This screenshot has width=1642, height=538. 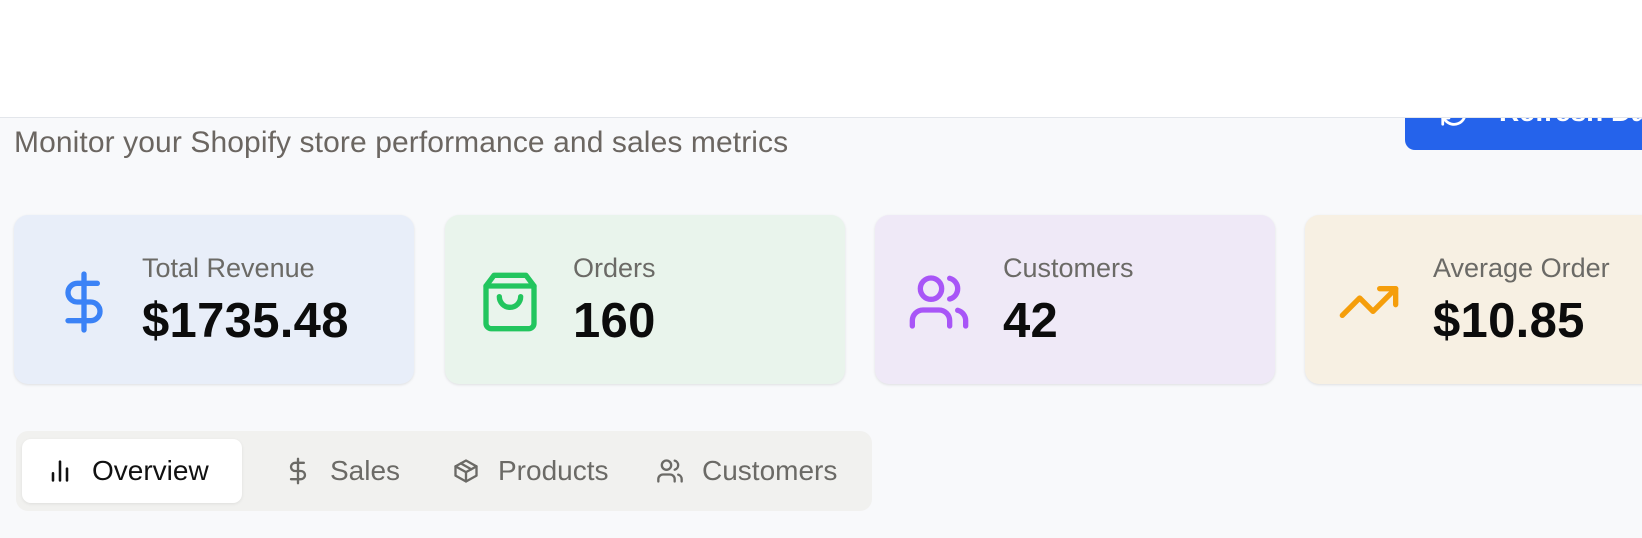 I want to click on trending-up-icon, so click(x=1369, y=302).